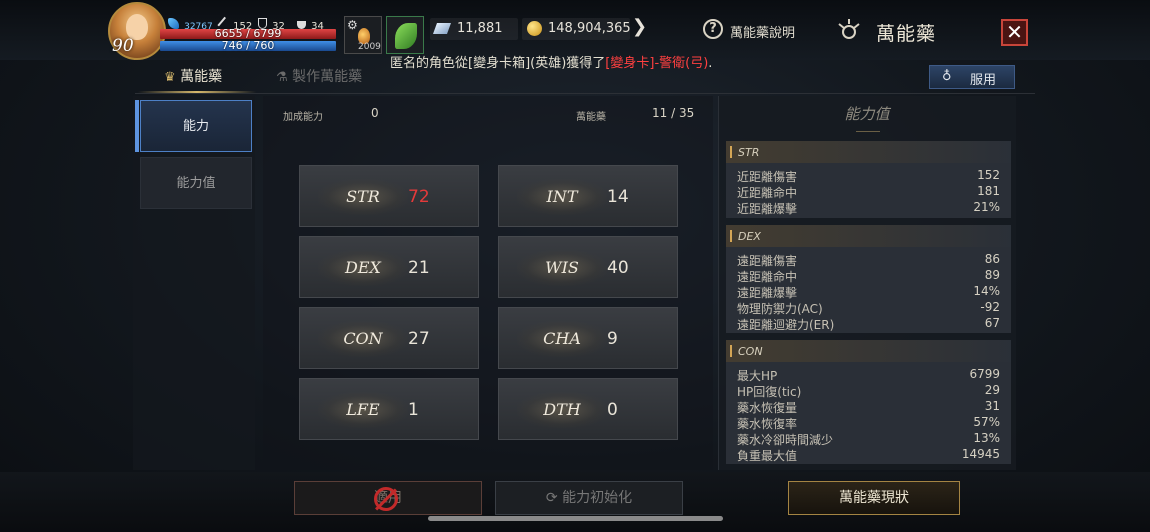 Image resolution: width=1150 pixels, height=532 pixels. What do you see at coordinates (419, 268) in the screenshot?
I see `stat-value: 21` at bounding box center [419, 268].